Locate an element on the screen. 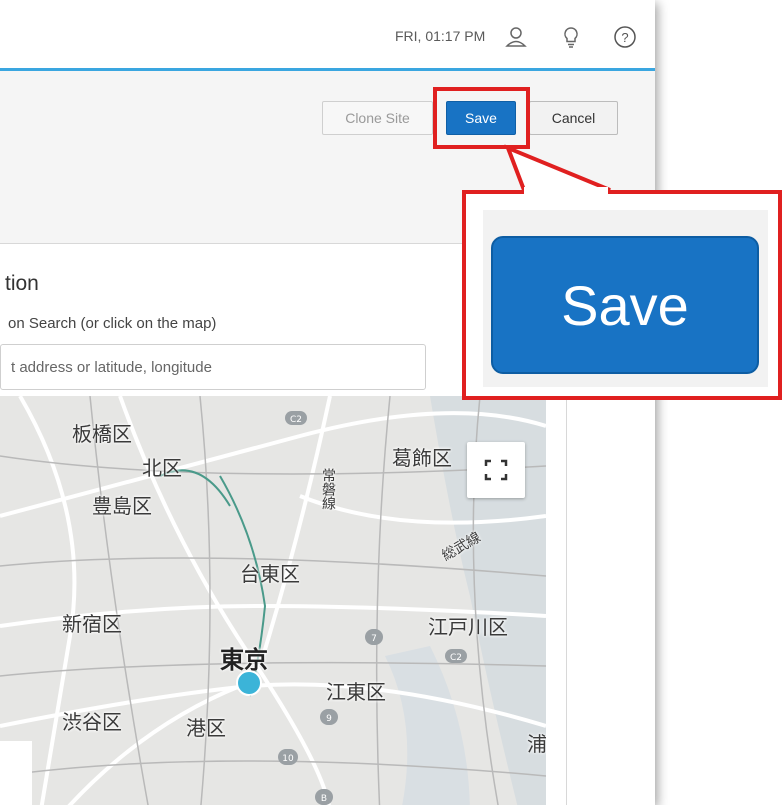 This screenshot has height=805, width=782. clone-site-button: Clone Site is located at coordinates (377, 118).